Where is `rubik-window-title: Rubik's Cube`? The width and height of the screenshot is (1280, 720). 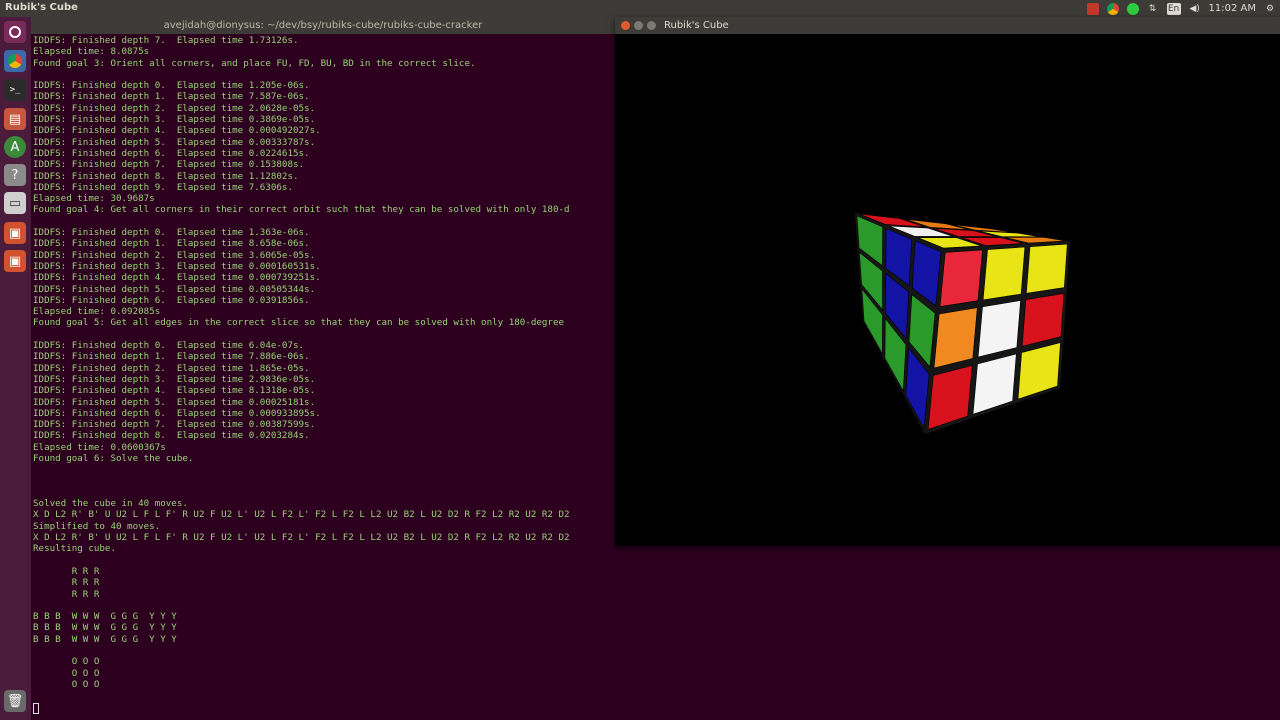
rubik-window-title: Rubik's Cube is located at coordinates (696, 25).